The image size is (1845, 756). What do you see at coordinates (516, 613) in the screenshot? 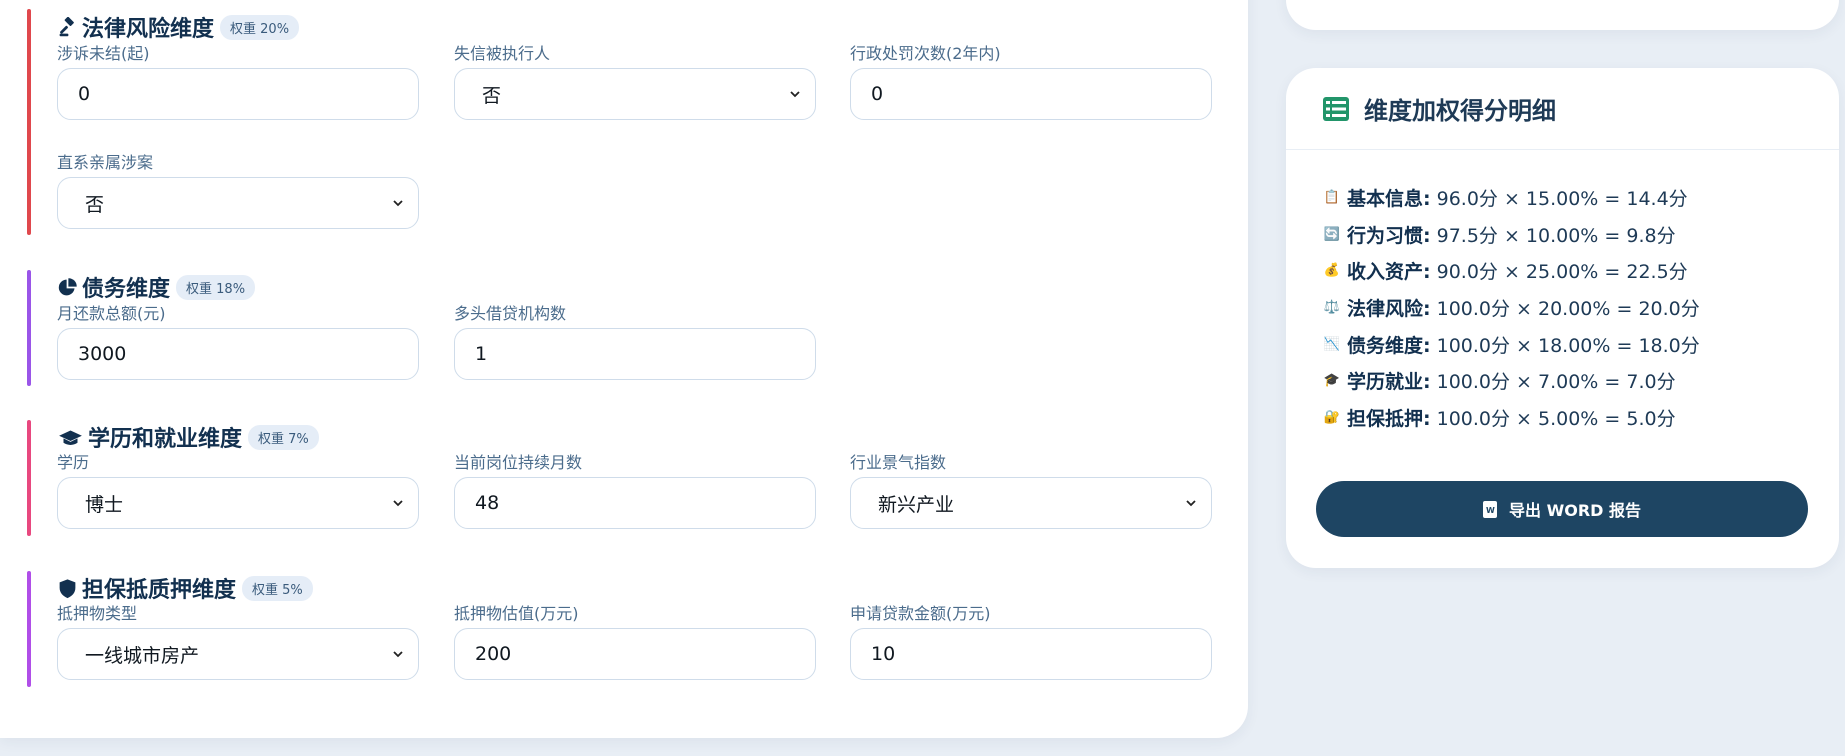
I see `collateral-value-label: 抵押物估值(万元)` at bounding box center [516, 613].